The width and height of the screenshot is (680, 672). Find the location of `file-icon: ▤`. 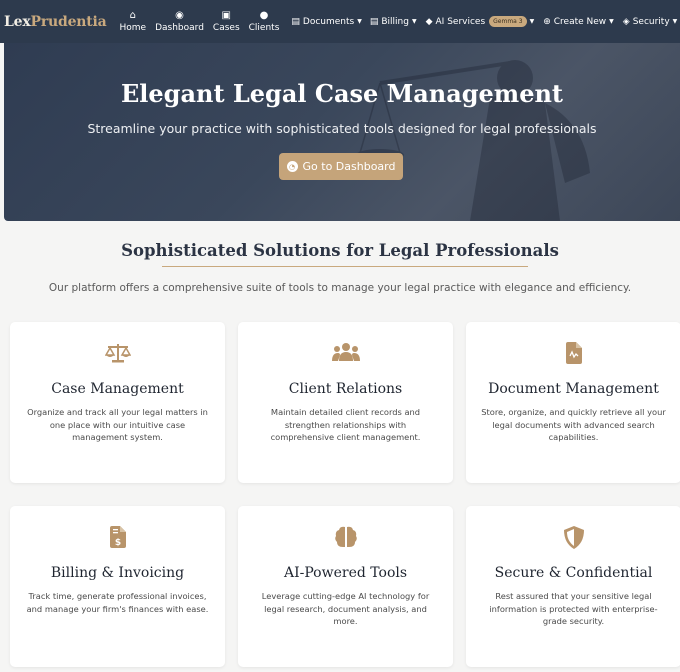

file-icon: ▤ is located at coordinates (295, 21).